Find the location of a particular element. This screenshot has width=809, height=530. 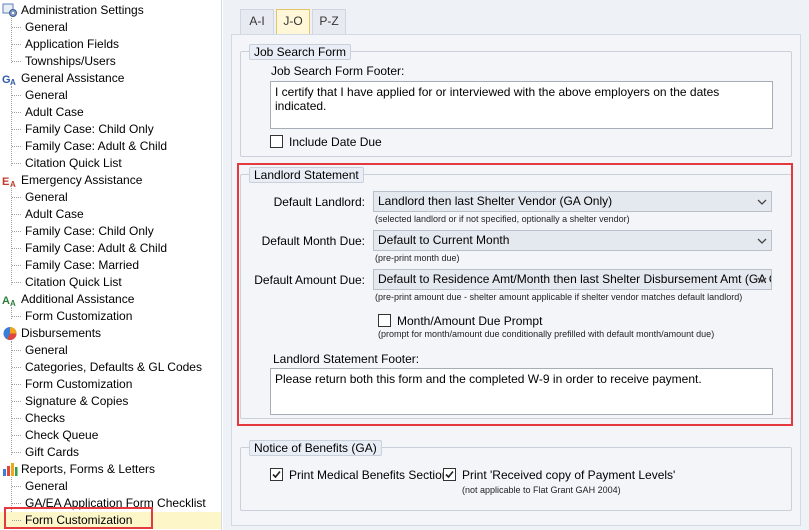

tab-p-z: P-Z is located at coordinates (329, 21).